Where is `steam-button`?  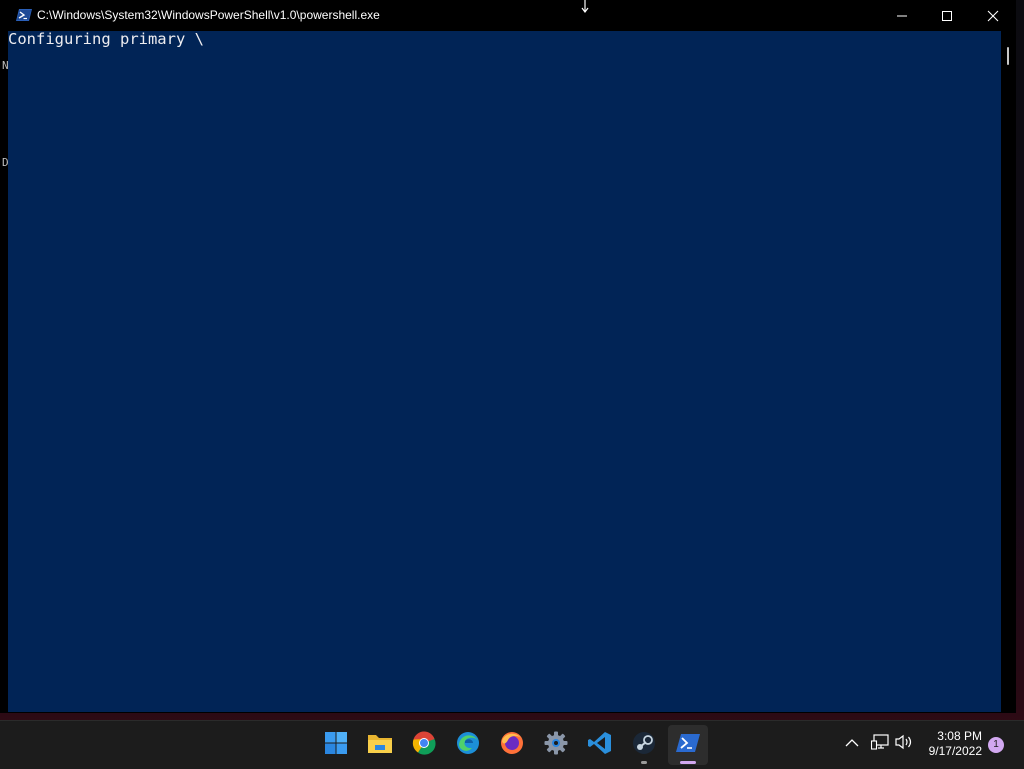 steam-button is located at coordinates (644, 745).